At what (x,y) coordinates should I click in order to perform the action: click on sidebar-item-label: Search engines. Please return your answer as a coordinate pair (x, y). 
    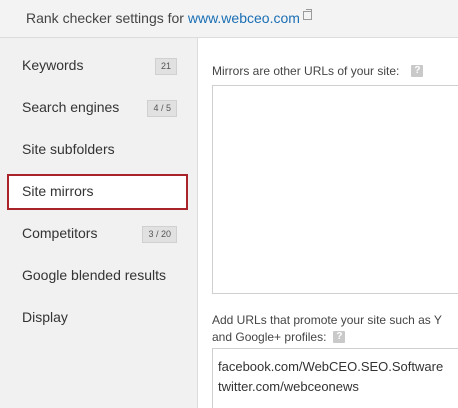
    Looking at the image, I should click on (71, 107).